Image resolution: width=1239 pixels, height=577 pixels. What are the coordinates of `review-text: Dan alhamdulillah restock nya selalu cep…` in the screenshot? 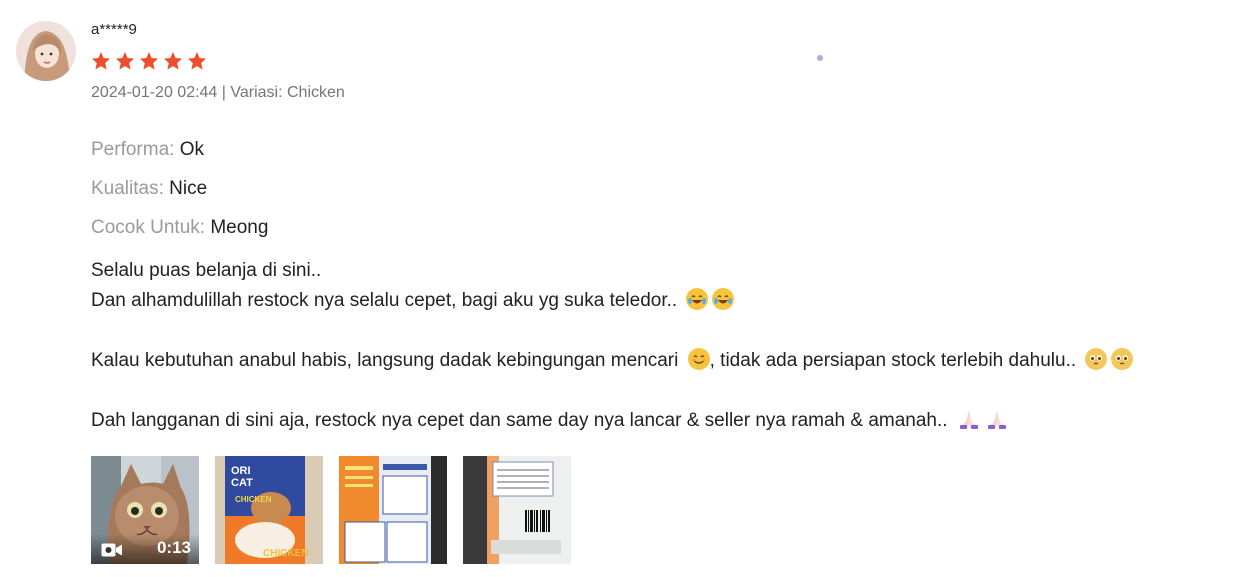 It's located at (384, 300).